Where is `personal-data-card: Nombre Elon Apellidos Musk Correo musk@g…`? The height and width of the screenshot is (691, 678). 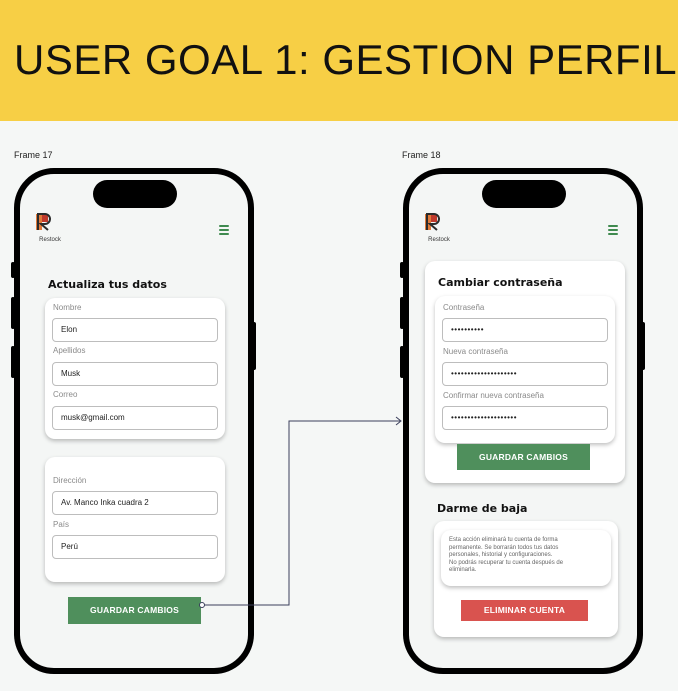
personal-data-card: Nombre Elon Apellidos Musk Correo musk@g… is located at coordinates (135, 368).